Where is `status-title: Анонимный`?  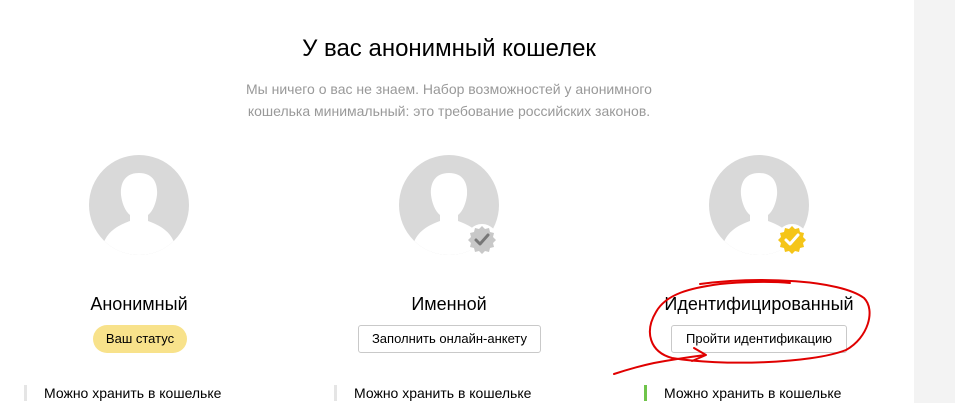
status-title: Анонимный is located at coordinates (139, 304).